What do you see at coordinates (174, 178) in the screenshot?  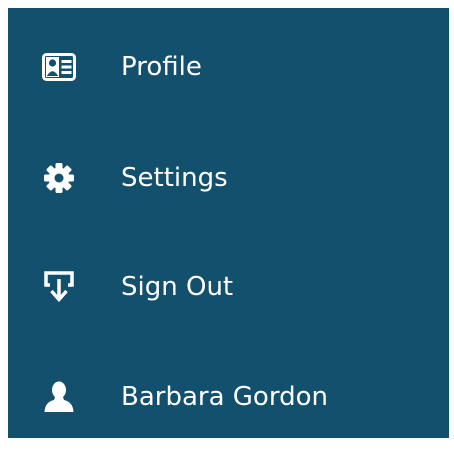 I see `menu-item-label: Settings` at bounding box center [174, 178].